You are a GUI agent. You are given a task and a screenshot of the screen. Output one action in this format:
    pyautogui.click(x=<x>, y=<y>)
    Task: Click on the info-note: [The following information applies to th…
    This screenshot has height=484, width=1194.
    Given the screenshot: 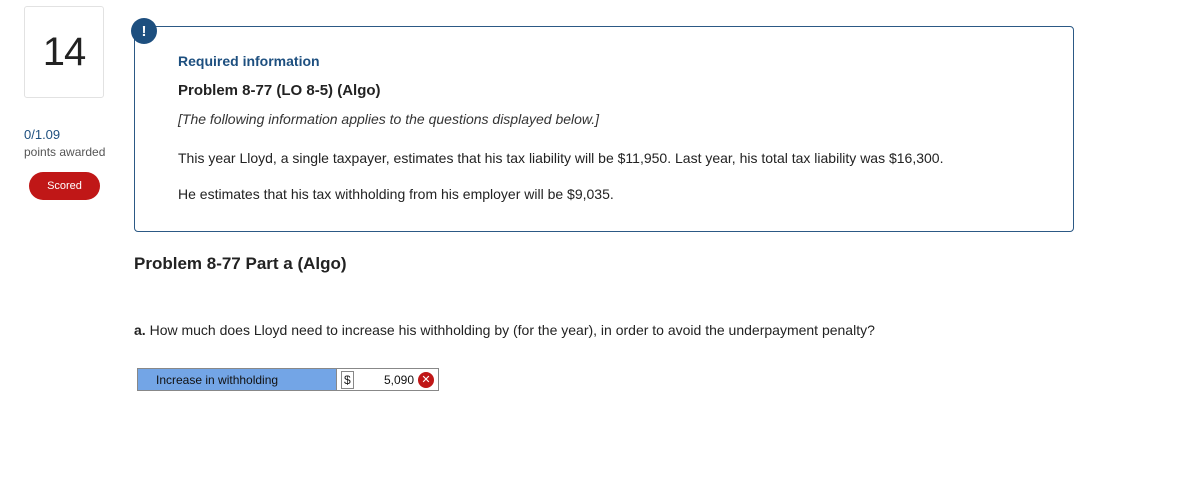 What is the action you would take?
    pyautogui.click(x=389, y=119)
    